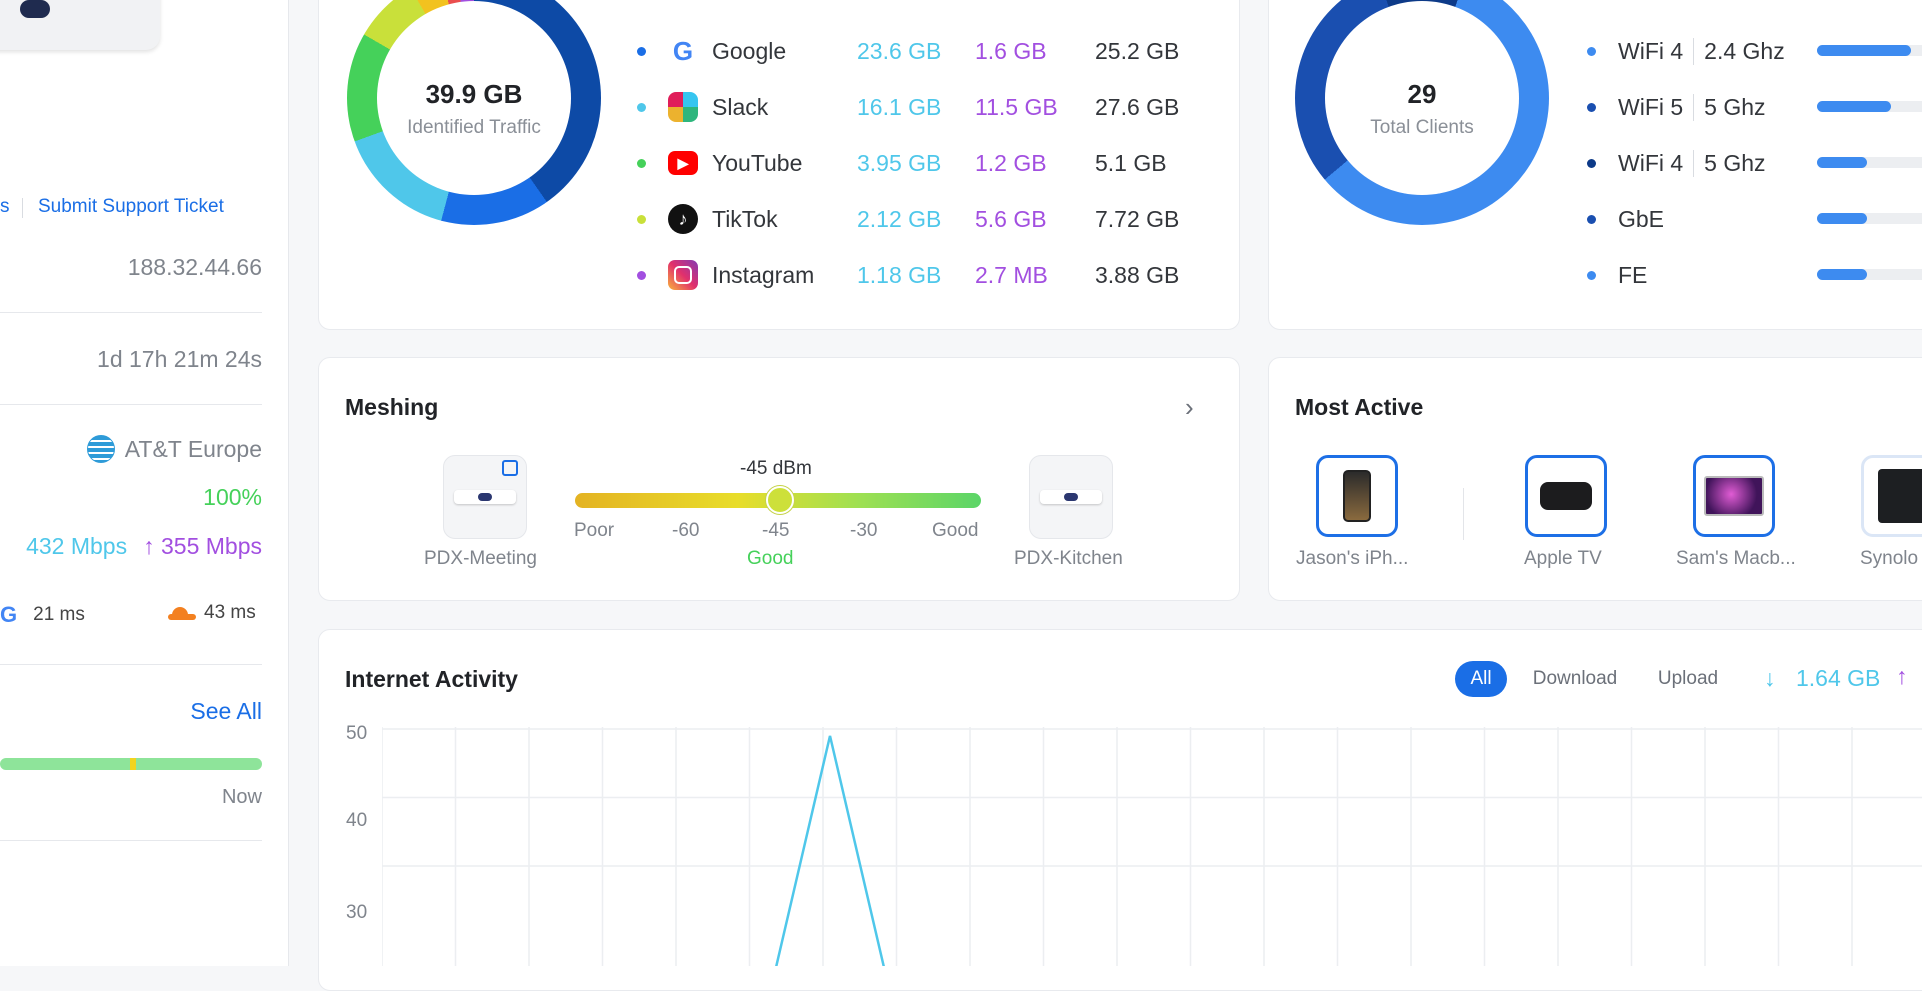 The width and height of the screenshot is (1922, 991). Describe the element at coordinates (749, 50) in the screenshot. I see `app-name: Google` at that location.